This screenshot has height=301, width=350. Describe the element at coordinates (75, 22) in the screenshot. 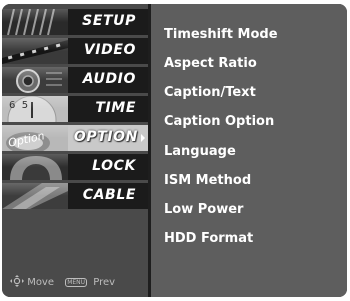

I see `sidebar-item-setup: SETUP` at that location.